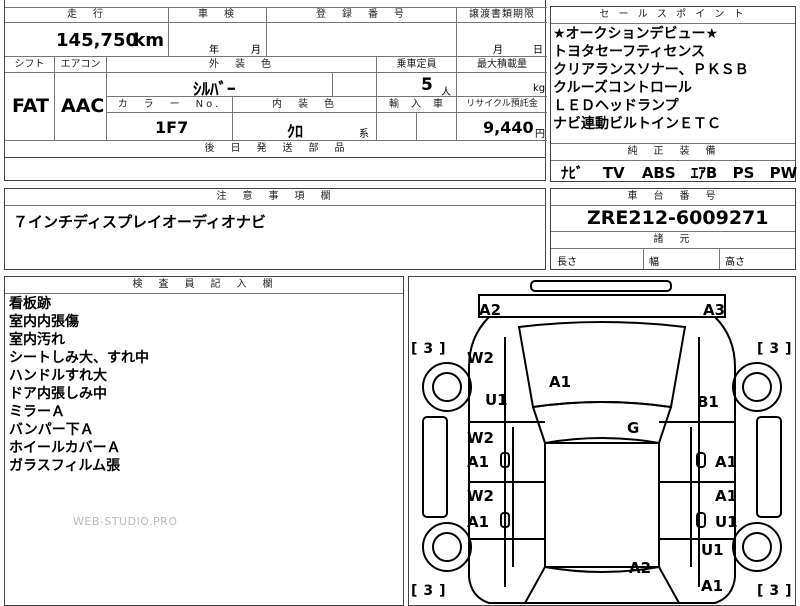 The width and height of the screenshot is (800, 606). Describe the element at coordinates (275, 229) in the screenshot. I see `notes-box: 注 意 事 項 欄 ７インチディスプレイオーディオナビ` at that location.